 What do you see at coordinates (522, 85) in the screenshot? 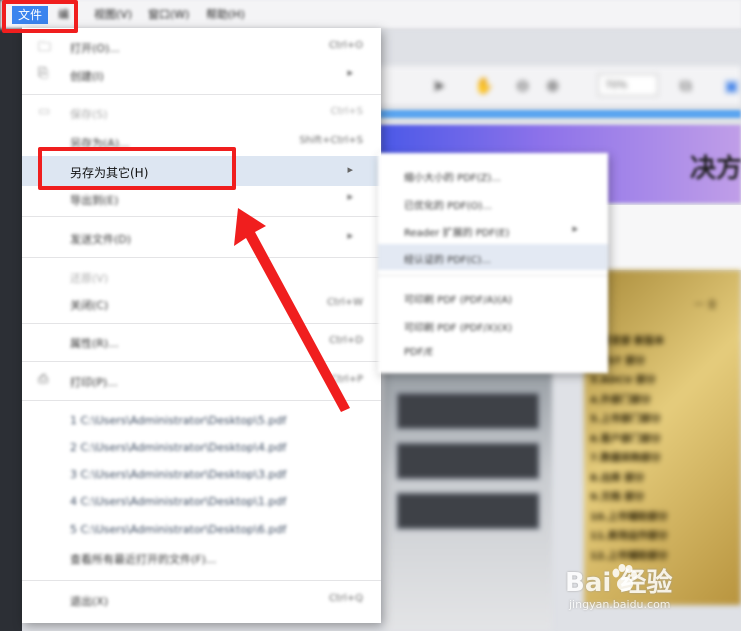
I see `zoom-out-icon: ⊖` at bounding box center [522, 85].